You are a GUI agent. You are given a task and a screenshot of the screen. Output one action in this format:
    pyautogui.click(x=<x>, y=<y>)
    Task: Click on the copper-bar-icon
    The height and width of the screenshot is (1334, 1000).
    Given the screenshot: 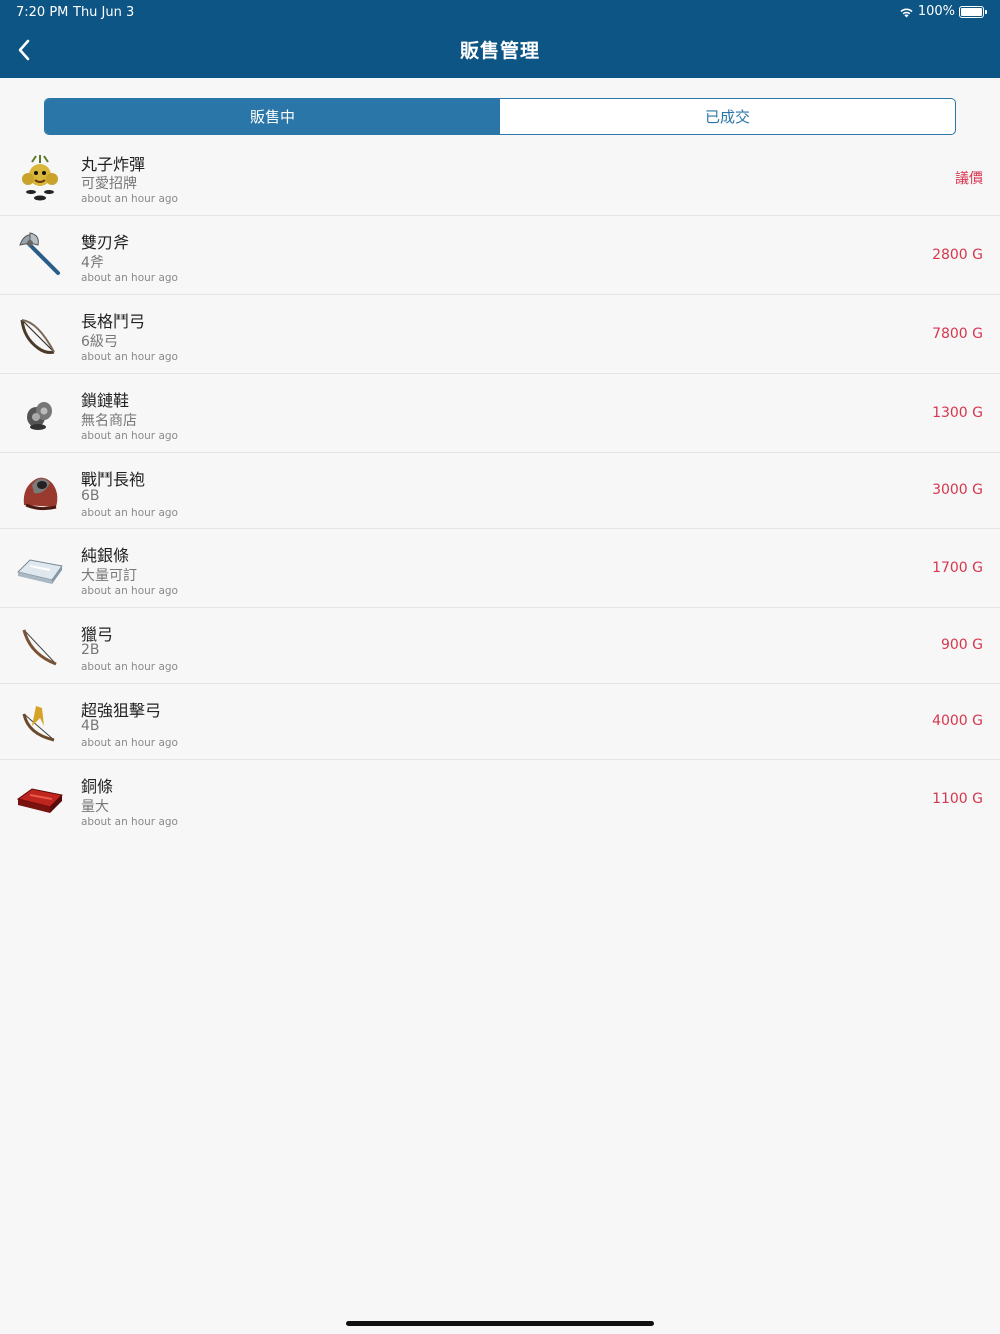 What is the action you would take?
    pyautogui.click(x=40, y=799)
    